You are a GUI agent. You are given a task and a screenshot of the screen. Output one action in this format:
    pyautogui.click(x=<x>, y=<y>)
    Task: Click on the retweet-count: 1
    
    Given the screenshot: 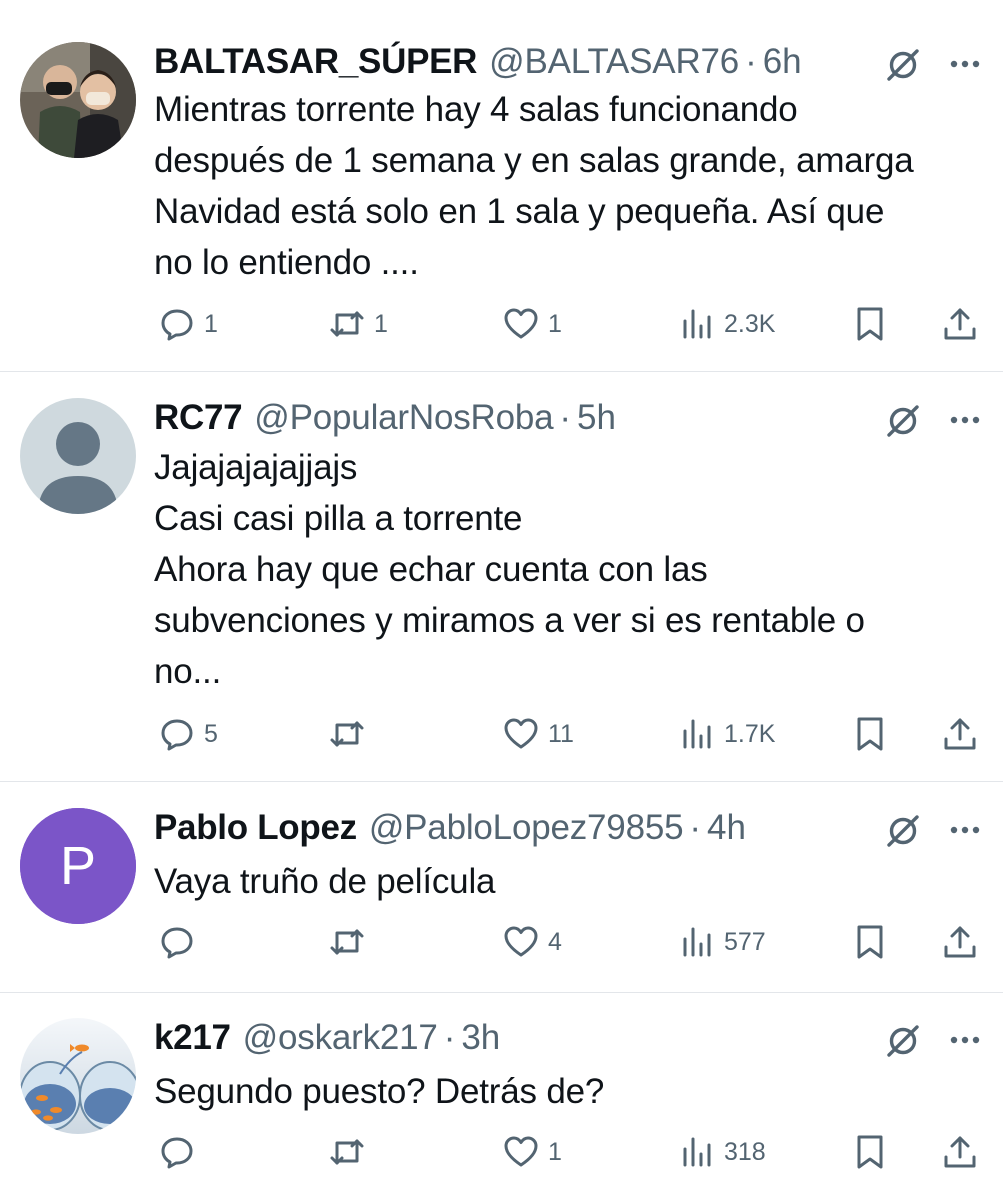 What is the action you would take?
    pyautogui.click(x=381, y=323)
    